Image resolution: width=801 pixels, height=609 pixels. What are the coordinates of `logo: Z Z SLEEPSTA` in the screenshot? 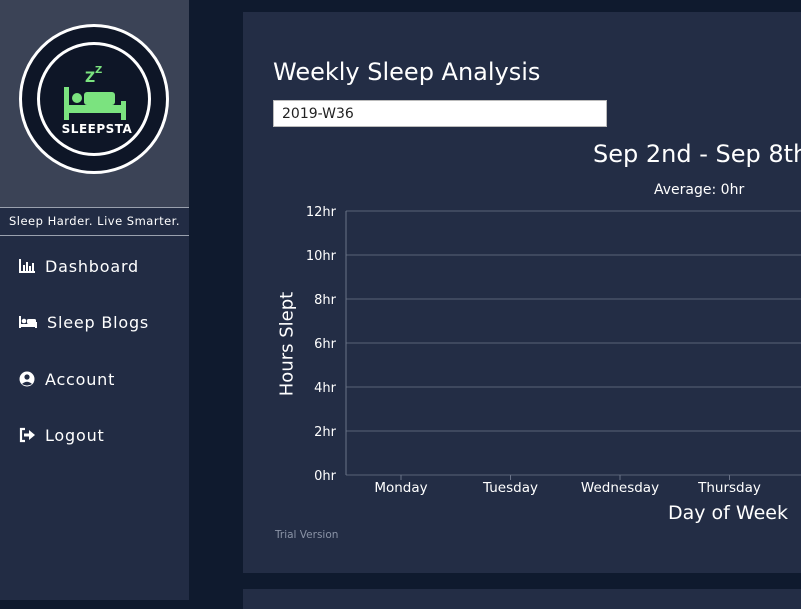 It's located at (94, 99).